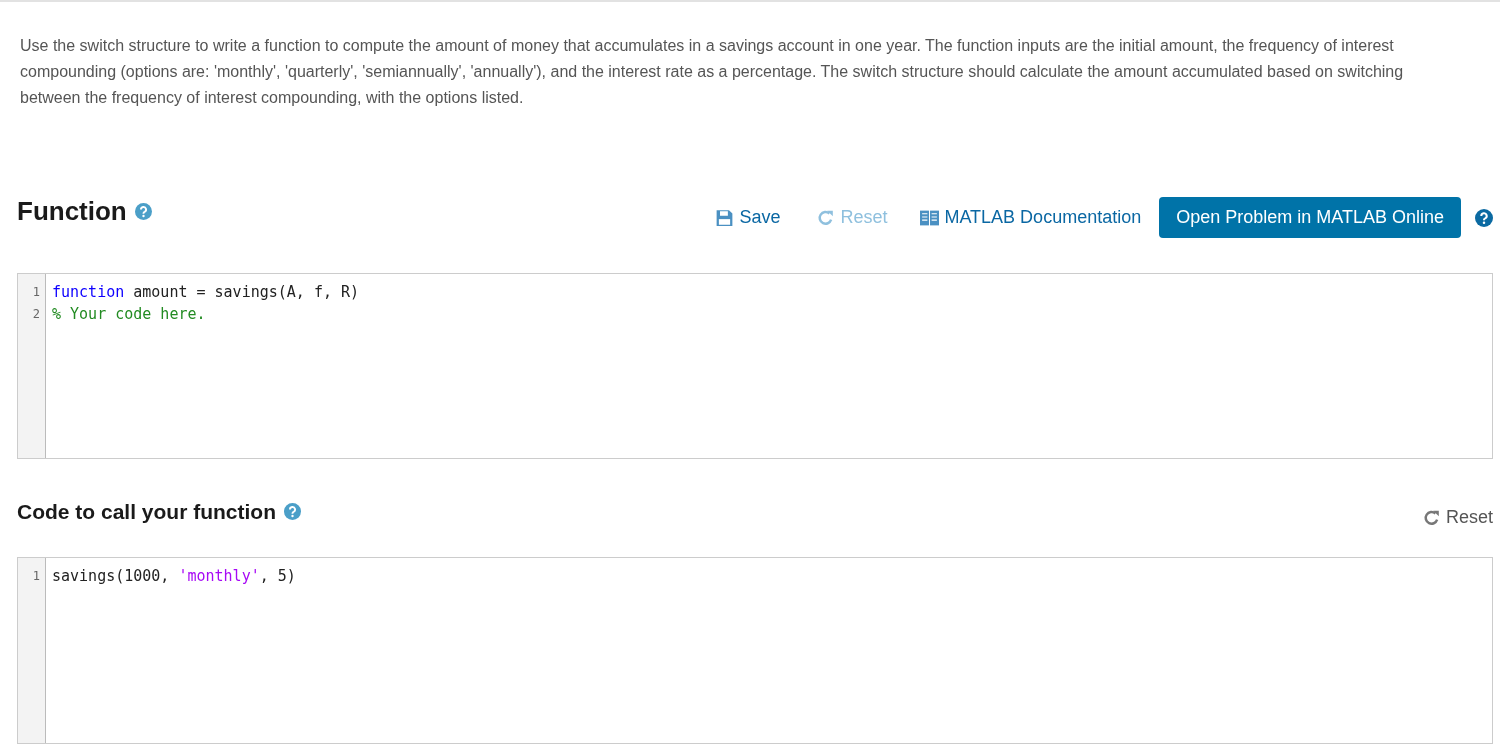 The height and width of the screenshot is (753, 1500). What do you see at coordinates (1031, 217) in the screenshot?
I see `documentation-link: MATLAB Documentation` at bounding box center [1031, 217].